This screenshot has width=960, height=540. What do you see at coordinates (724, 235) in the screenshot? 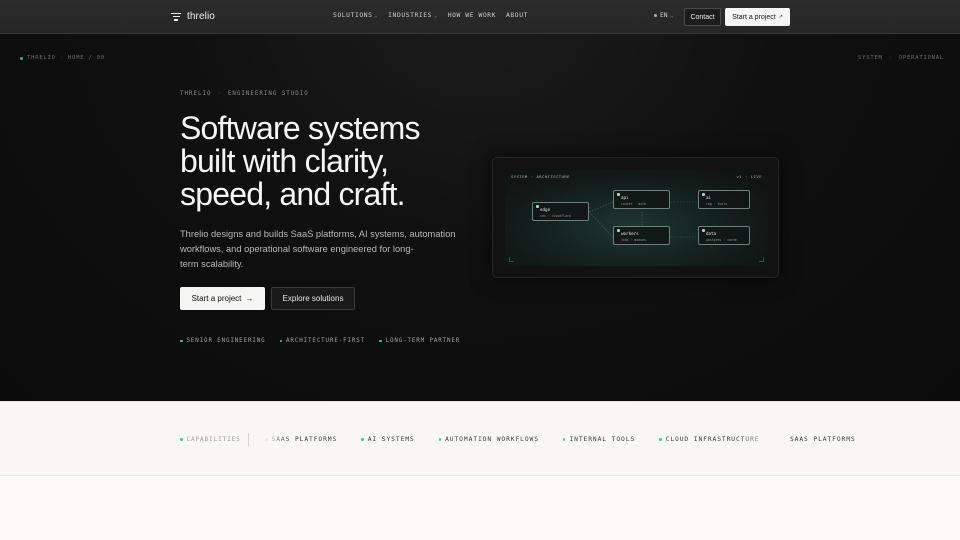
I see `diagram-node-data: data postgres · cache` at bounding box center [724, 235].